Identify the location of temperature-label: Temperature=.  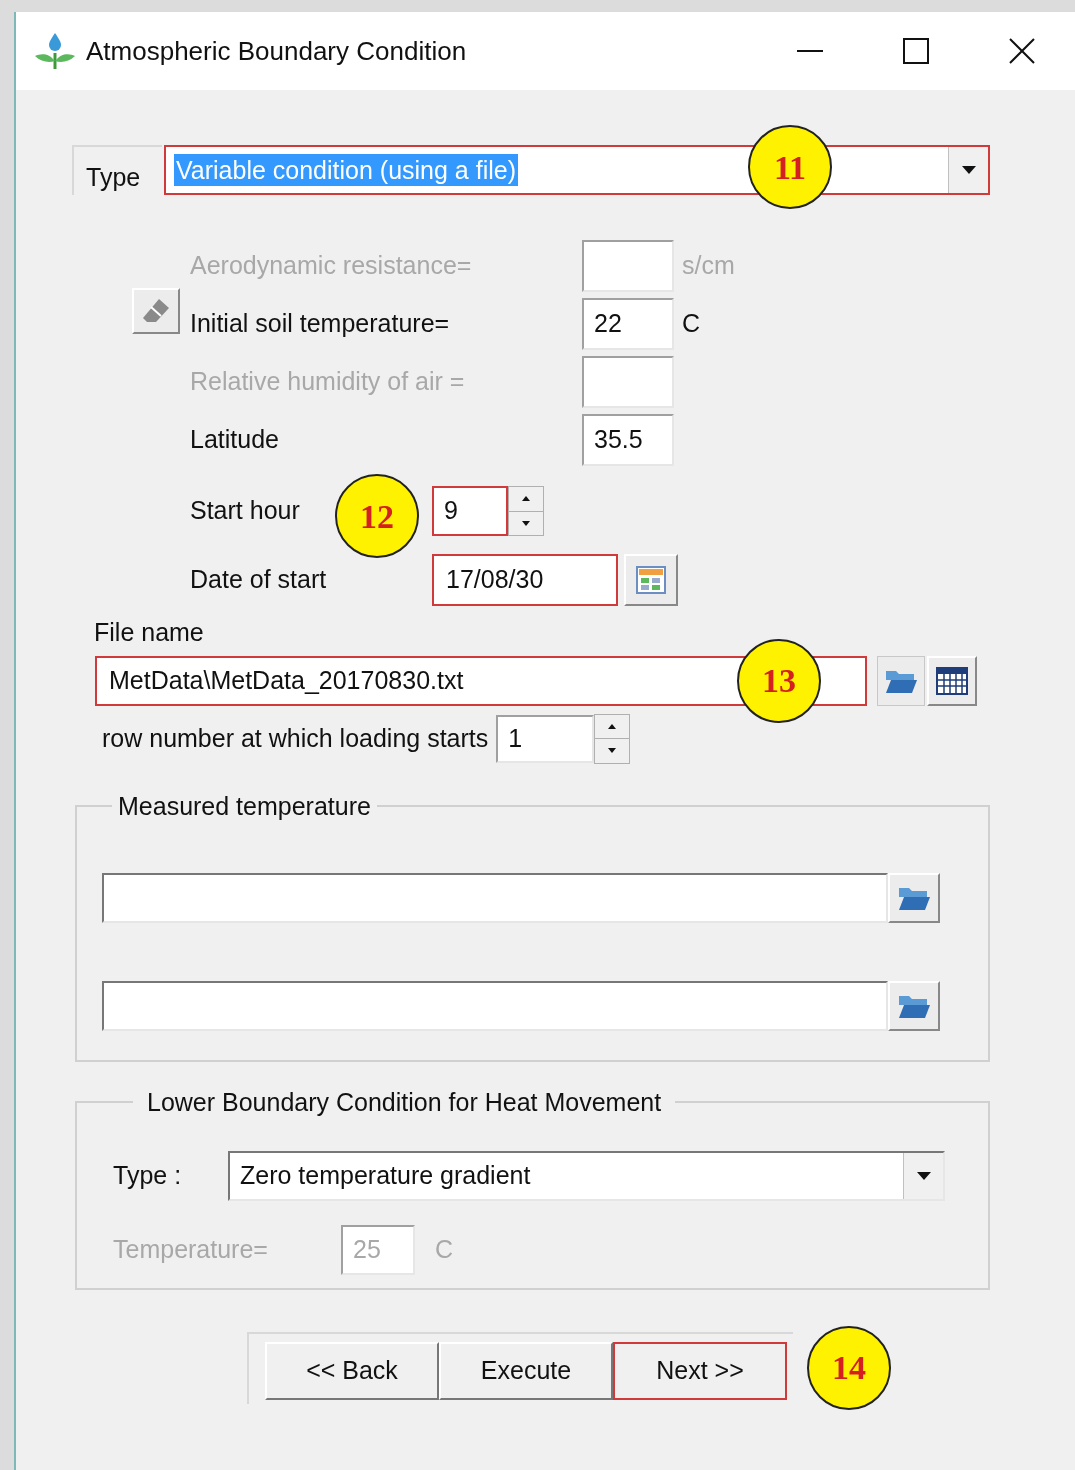
(191, 1250).